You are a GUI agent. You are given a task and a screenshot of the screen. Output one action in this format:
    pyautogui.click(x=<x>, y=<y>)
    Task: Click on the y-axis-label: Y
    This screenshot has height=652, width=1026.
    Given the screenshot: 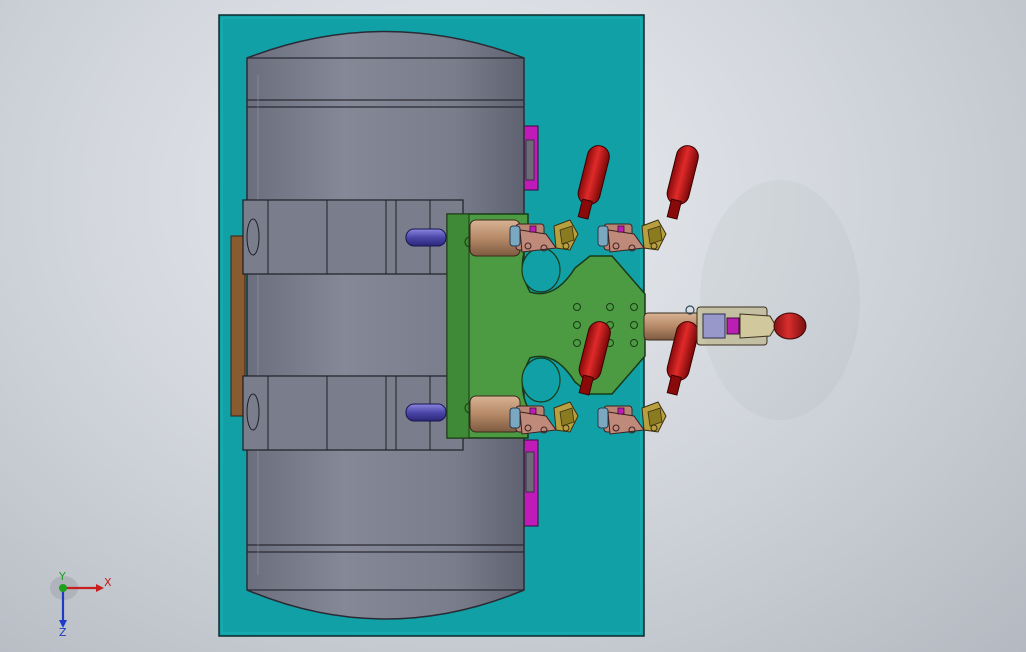 What is the action you would take?
    pyautogui.click(x=62, y=577)
    